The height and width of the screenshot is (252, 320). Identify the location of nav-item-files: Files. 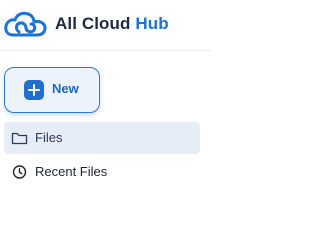
(102, 138).